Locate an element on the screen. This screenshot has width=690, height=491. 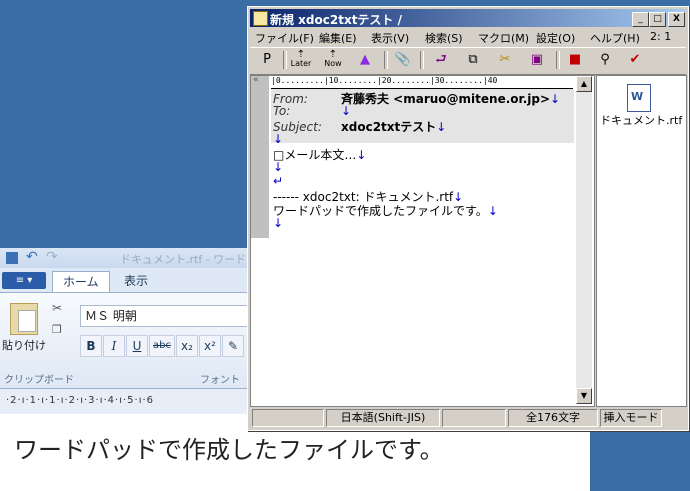
body-line: ワードパッドで作成したファイルです。↓ is located at coordinates (385, 211).